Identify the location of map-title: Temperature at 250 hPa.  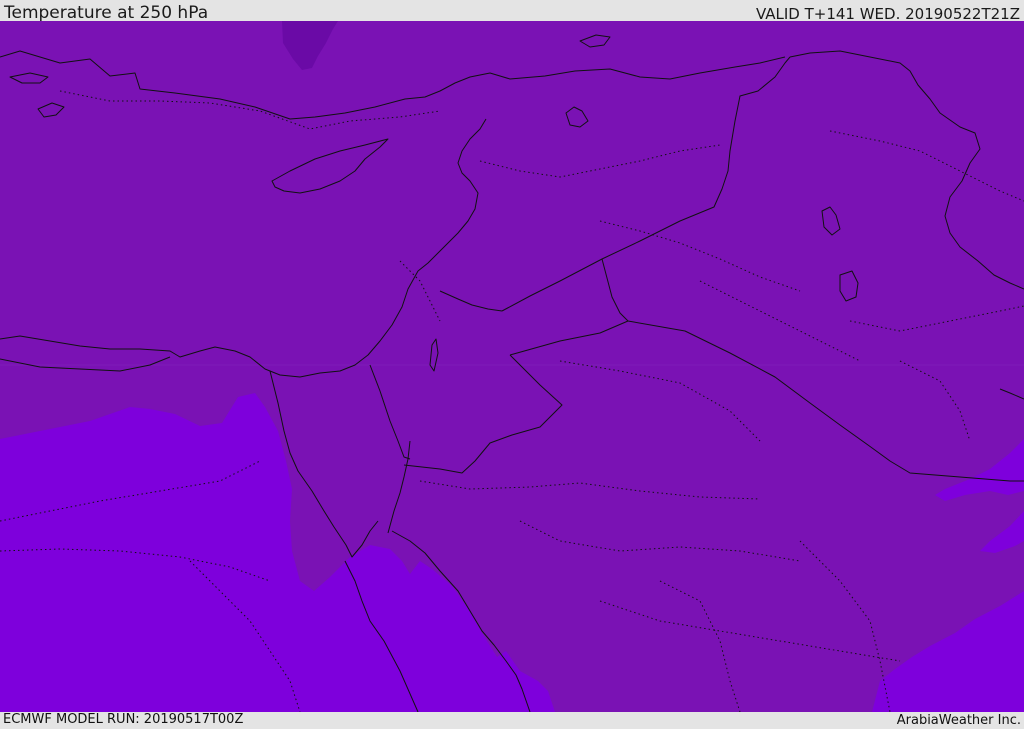
(106, 13).